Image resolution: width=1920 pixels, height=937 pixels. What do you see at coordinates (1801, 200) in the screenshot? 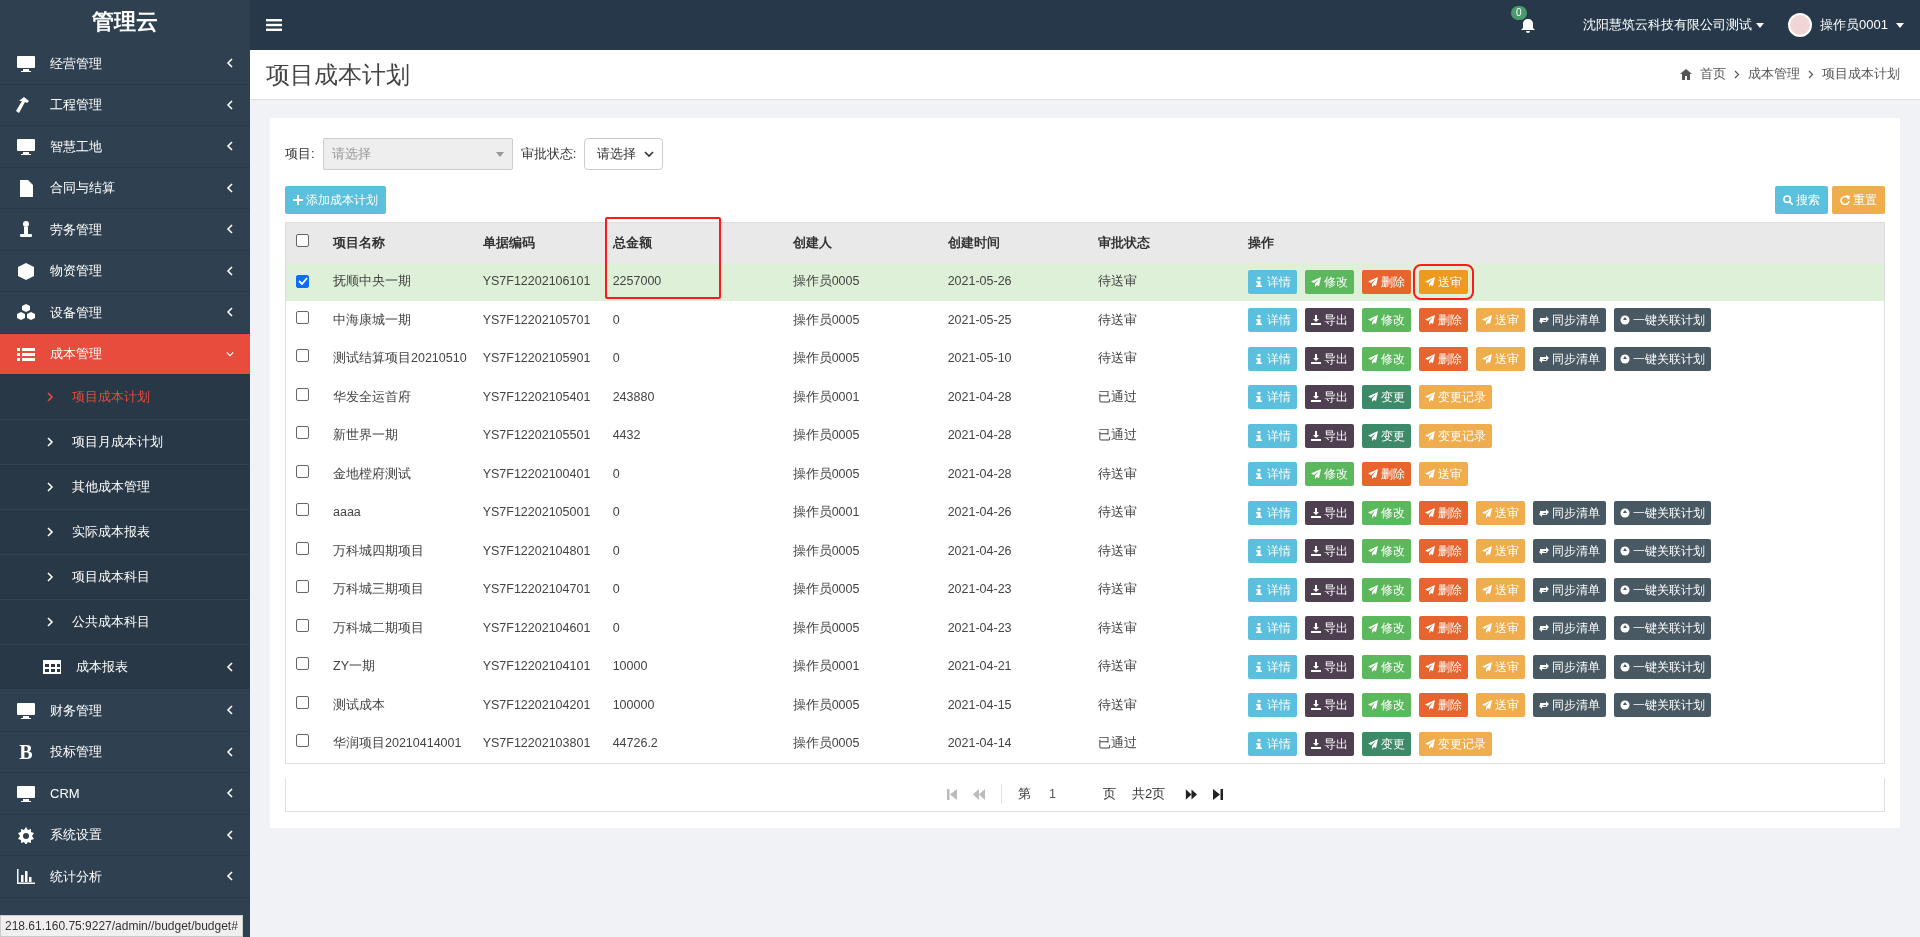
I see `search-button: 搜索` at bounding box center [1801, 200].